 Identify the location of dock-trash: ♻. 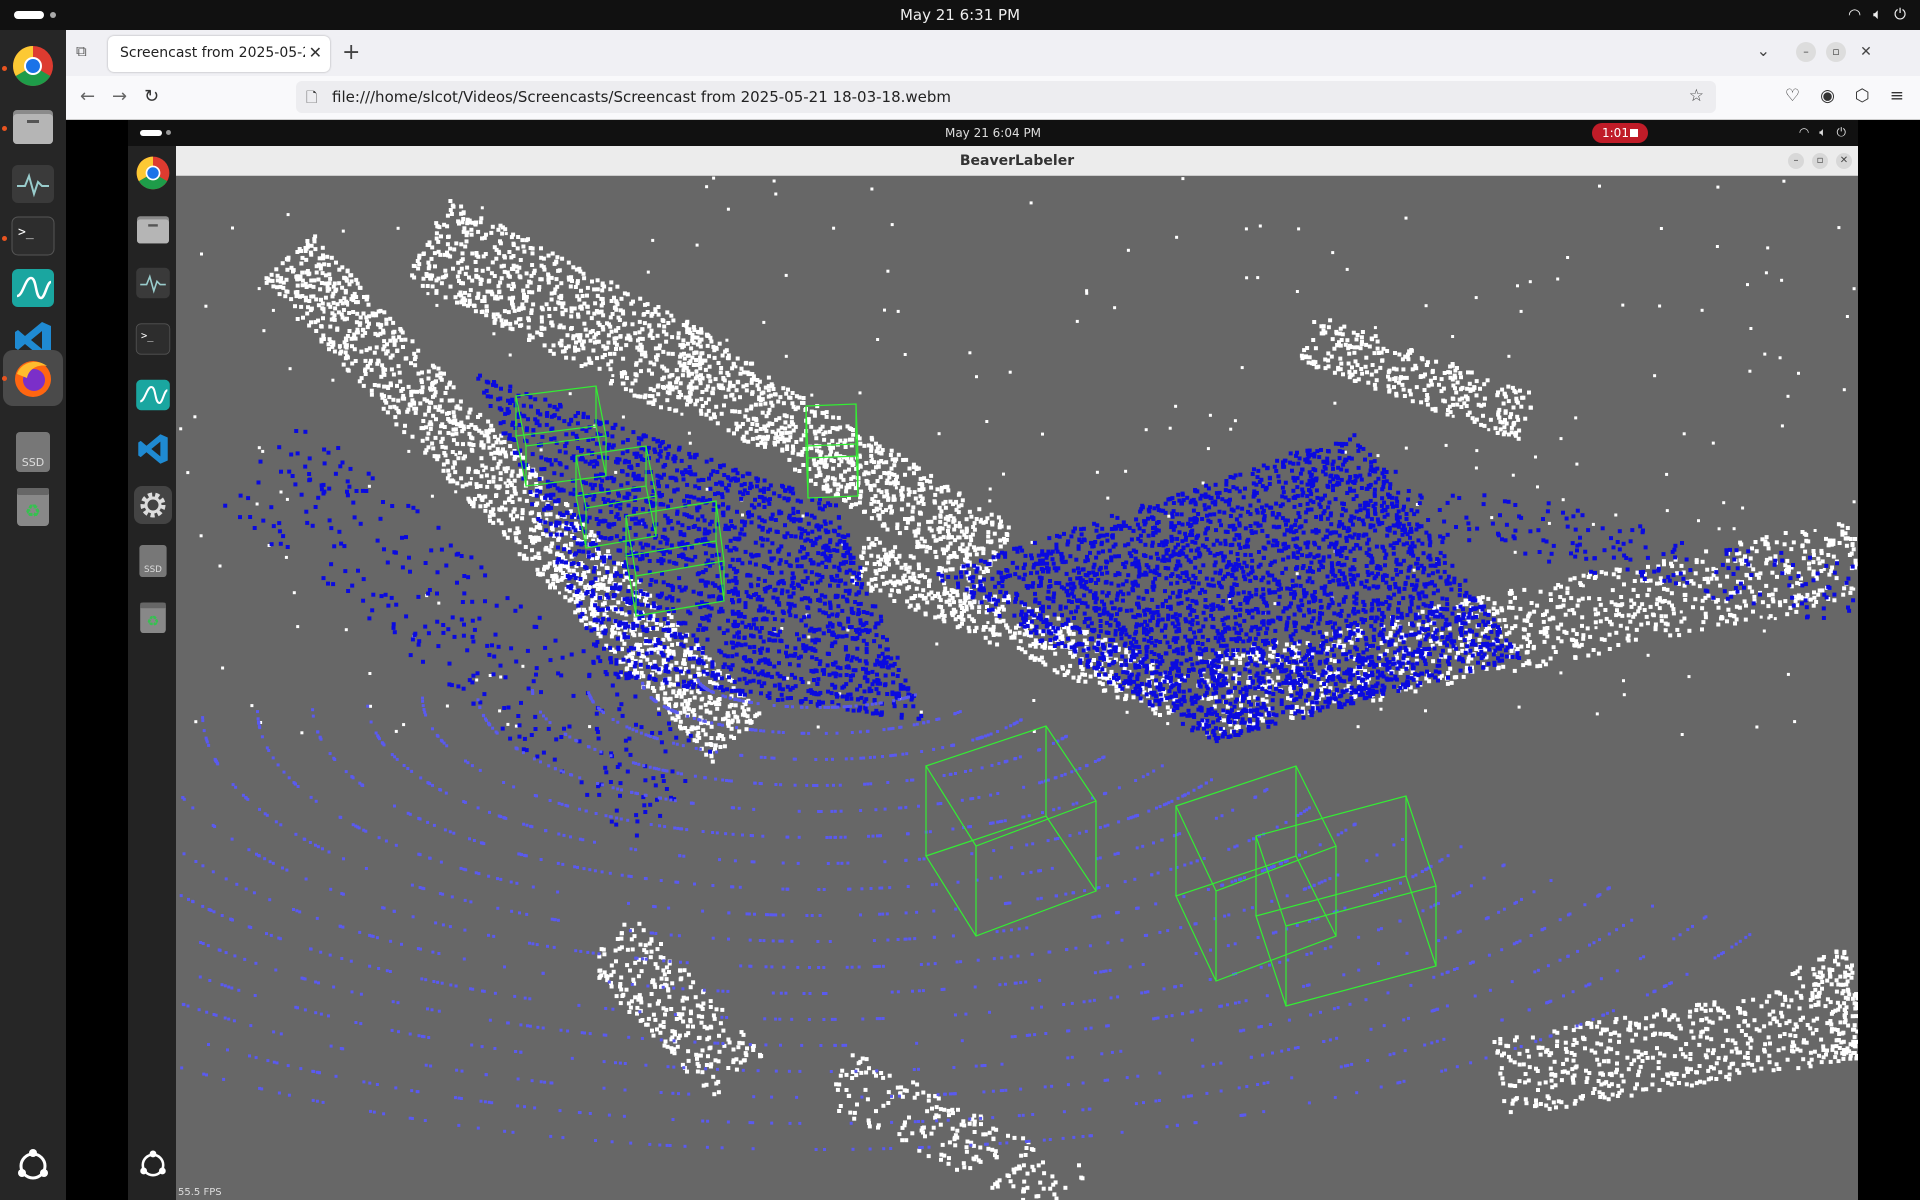
(33, 506).